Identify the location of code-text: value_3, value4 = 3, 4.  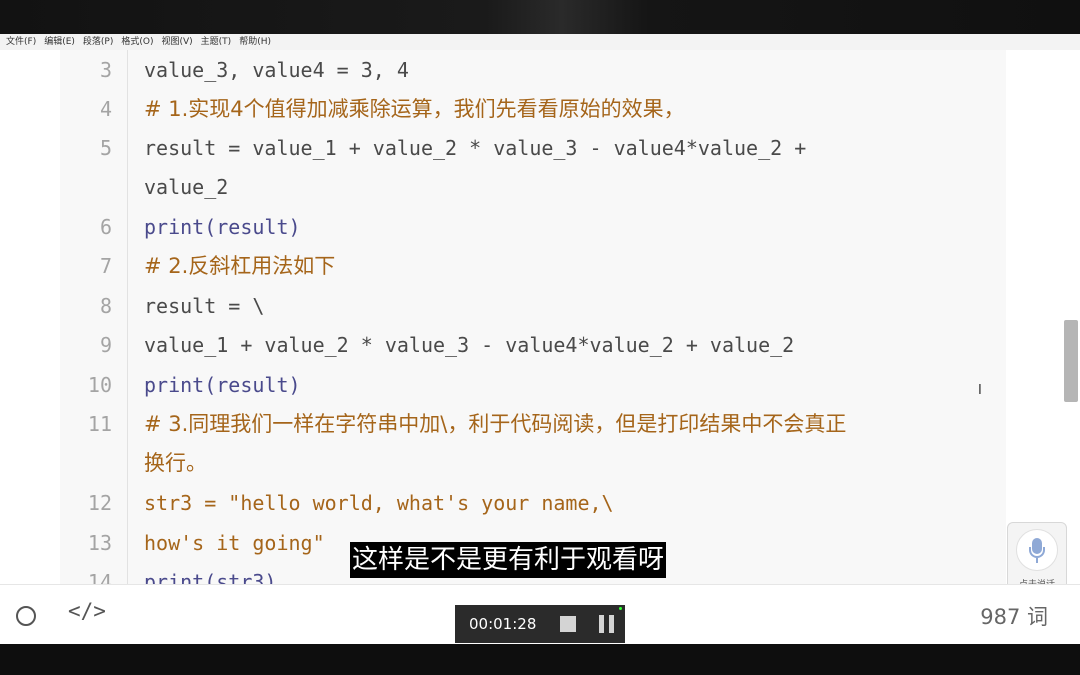
(276, 70).